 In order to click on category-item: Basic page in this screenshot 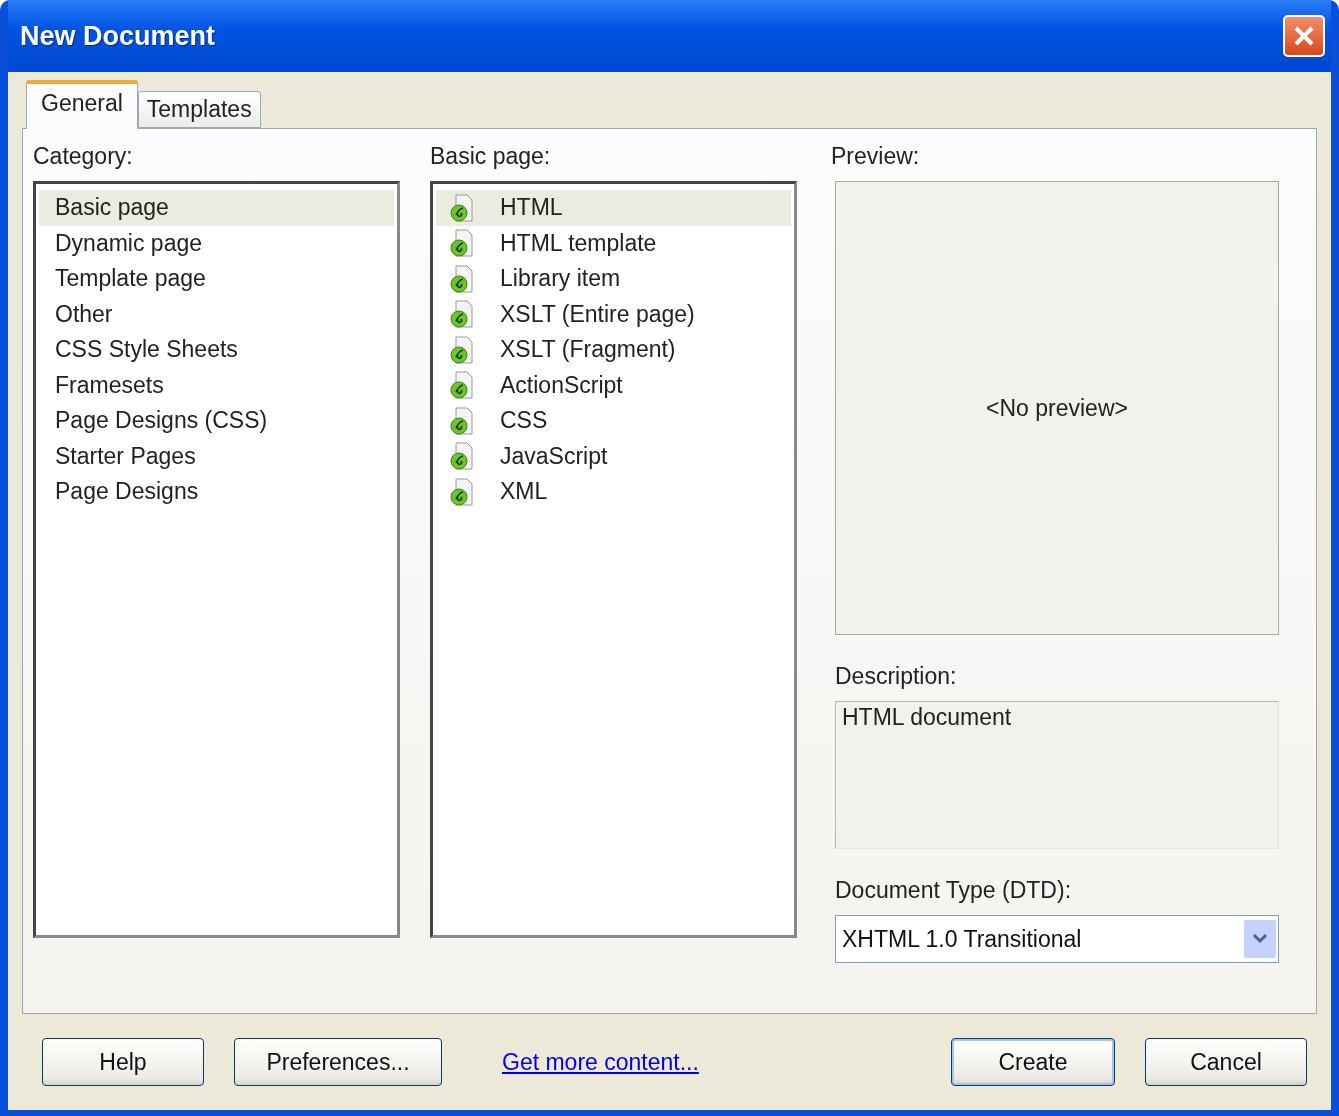, I will do `click(216, 208)`.